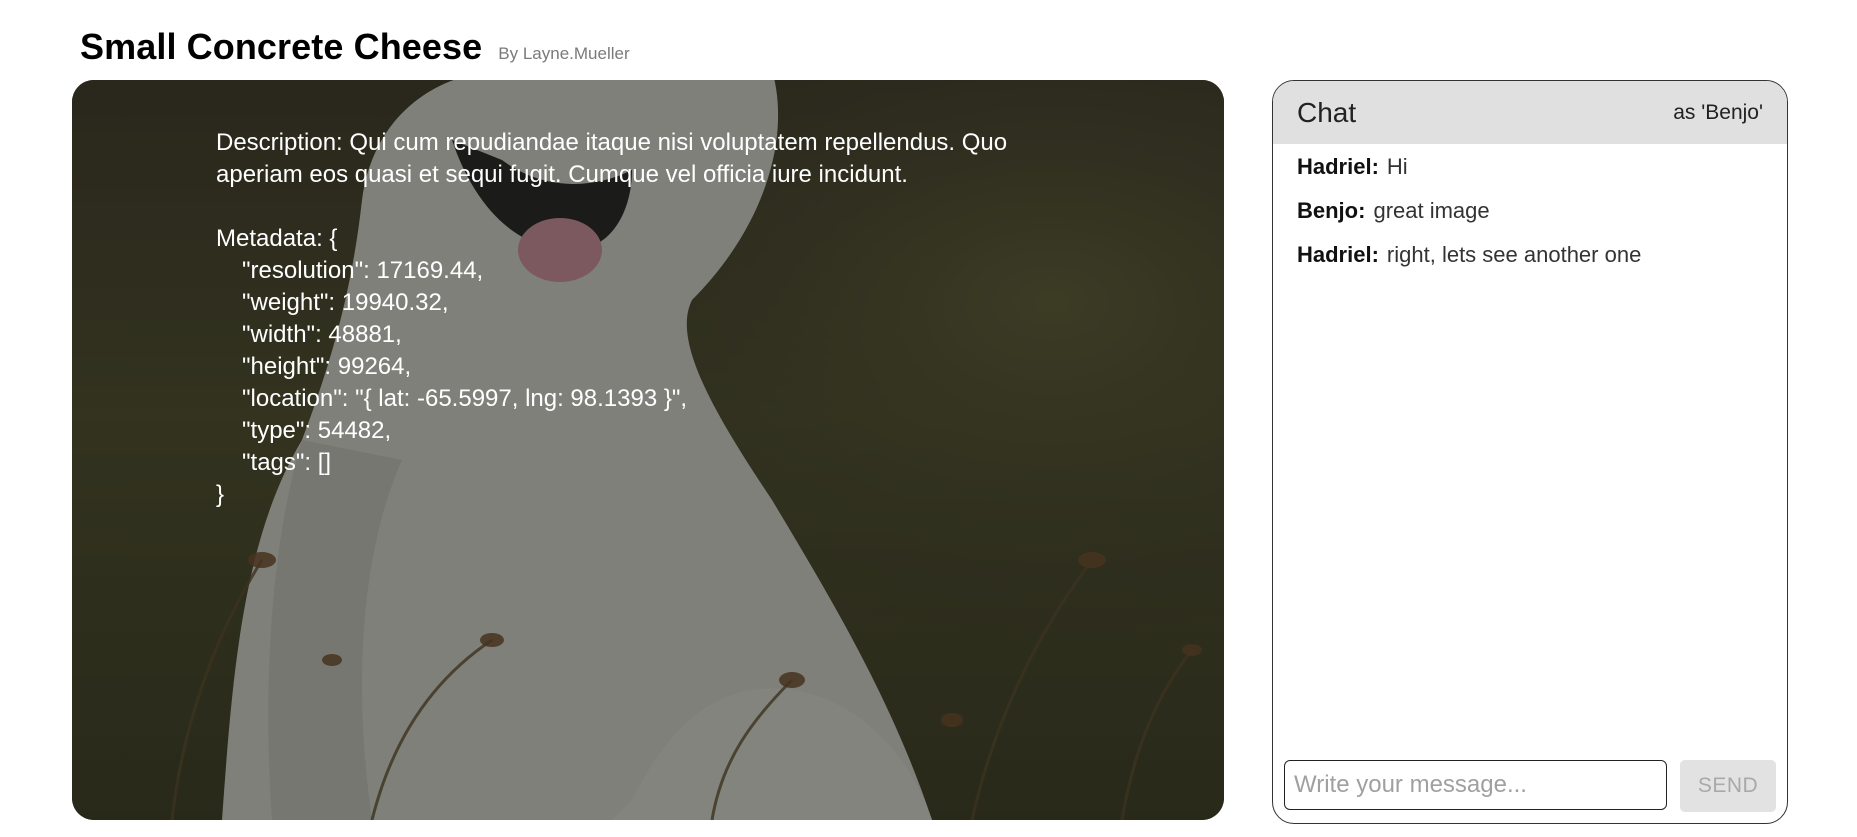 This screenshot has width=1857, height=837. What do you see at coordinates (1431, 210) in the screenshot?
I see `message-text: great image` at bounding box center [1431, 210].